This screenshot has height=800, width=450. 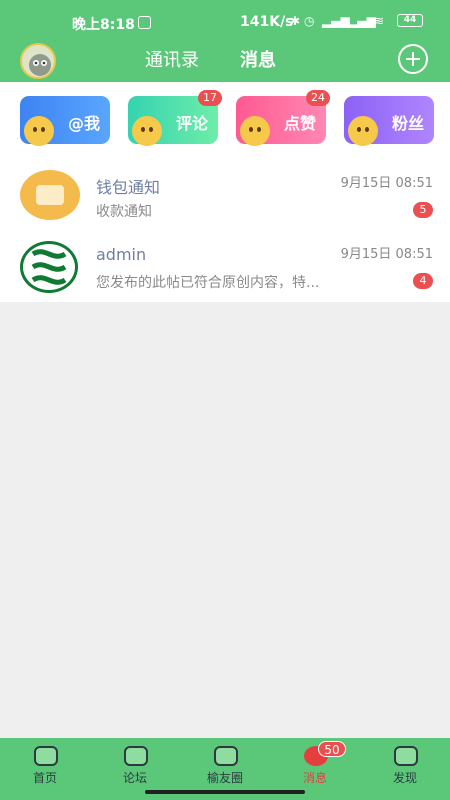 What do you see at coordinates (315, 764) in the screenshot?
I see `nav-messages: 消息` at bounding box center [315, 764].